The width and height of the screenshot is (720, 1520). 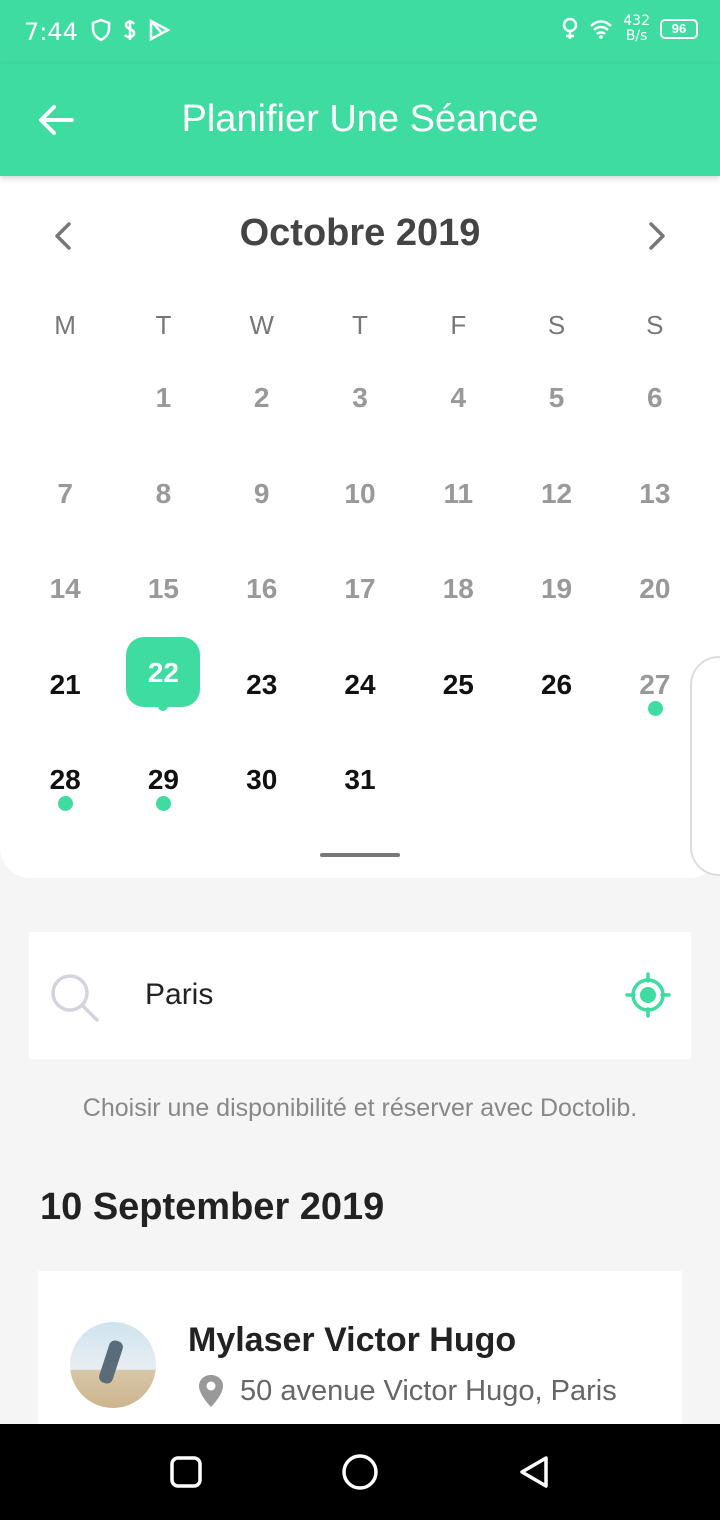 I want to click on notification-icons, so click(x=130, y=30).